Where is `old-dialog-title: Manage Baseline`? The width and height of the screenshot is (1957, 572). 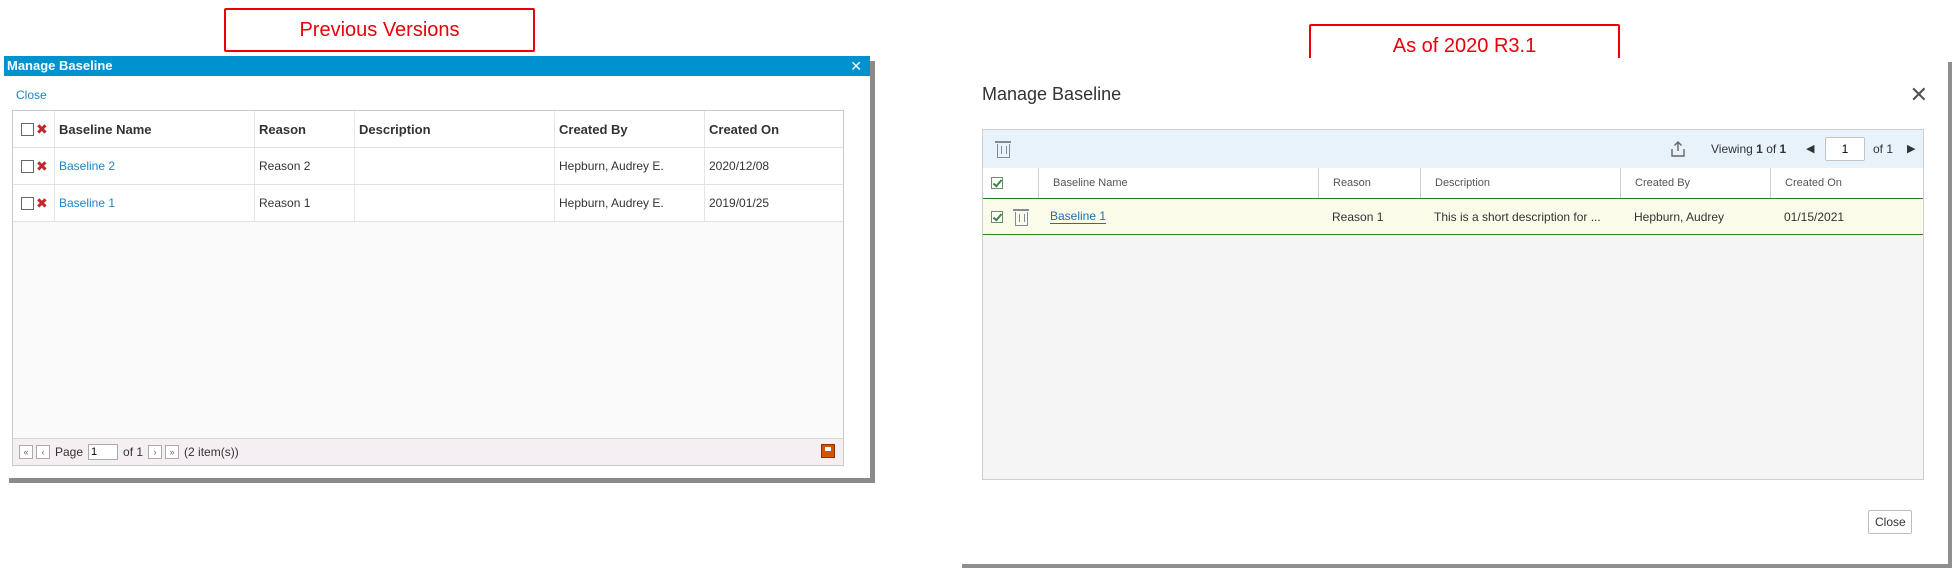
old-dialog-title: Manage Baseline is located at coordinates (60, 65).